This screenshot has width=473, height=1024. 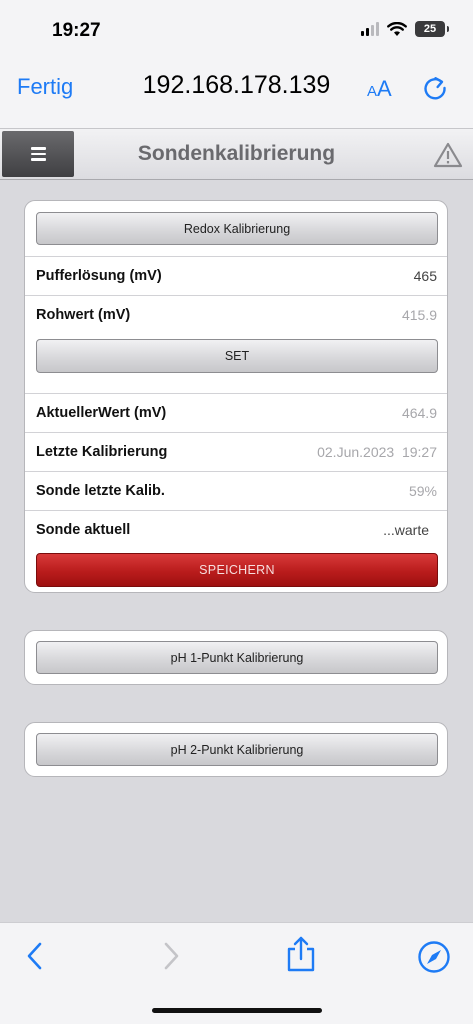 I want to click on current-value-value: 464.9, so click(x=419, y=413).